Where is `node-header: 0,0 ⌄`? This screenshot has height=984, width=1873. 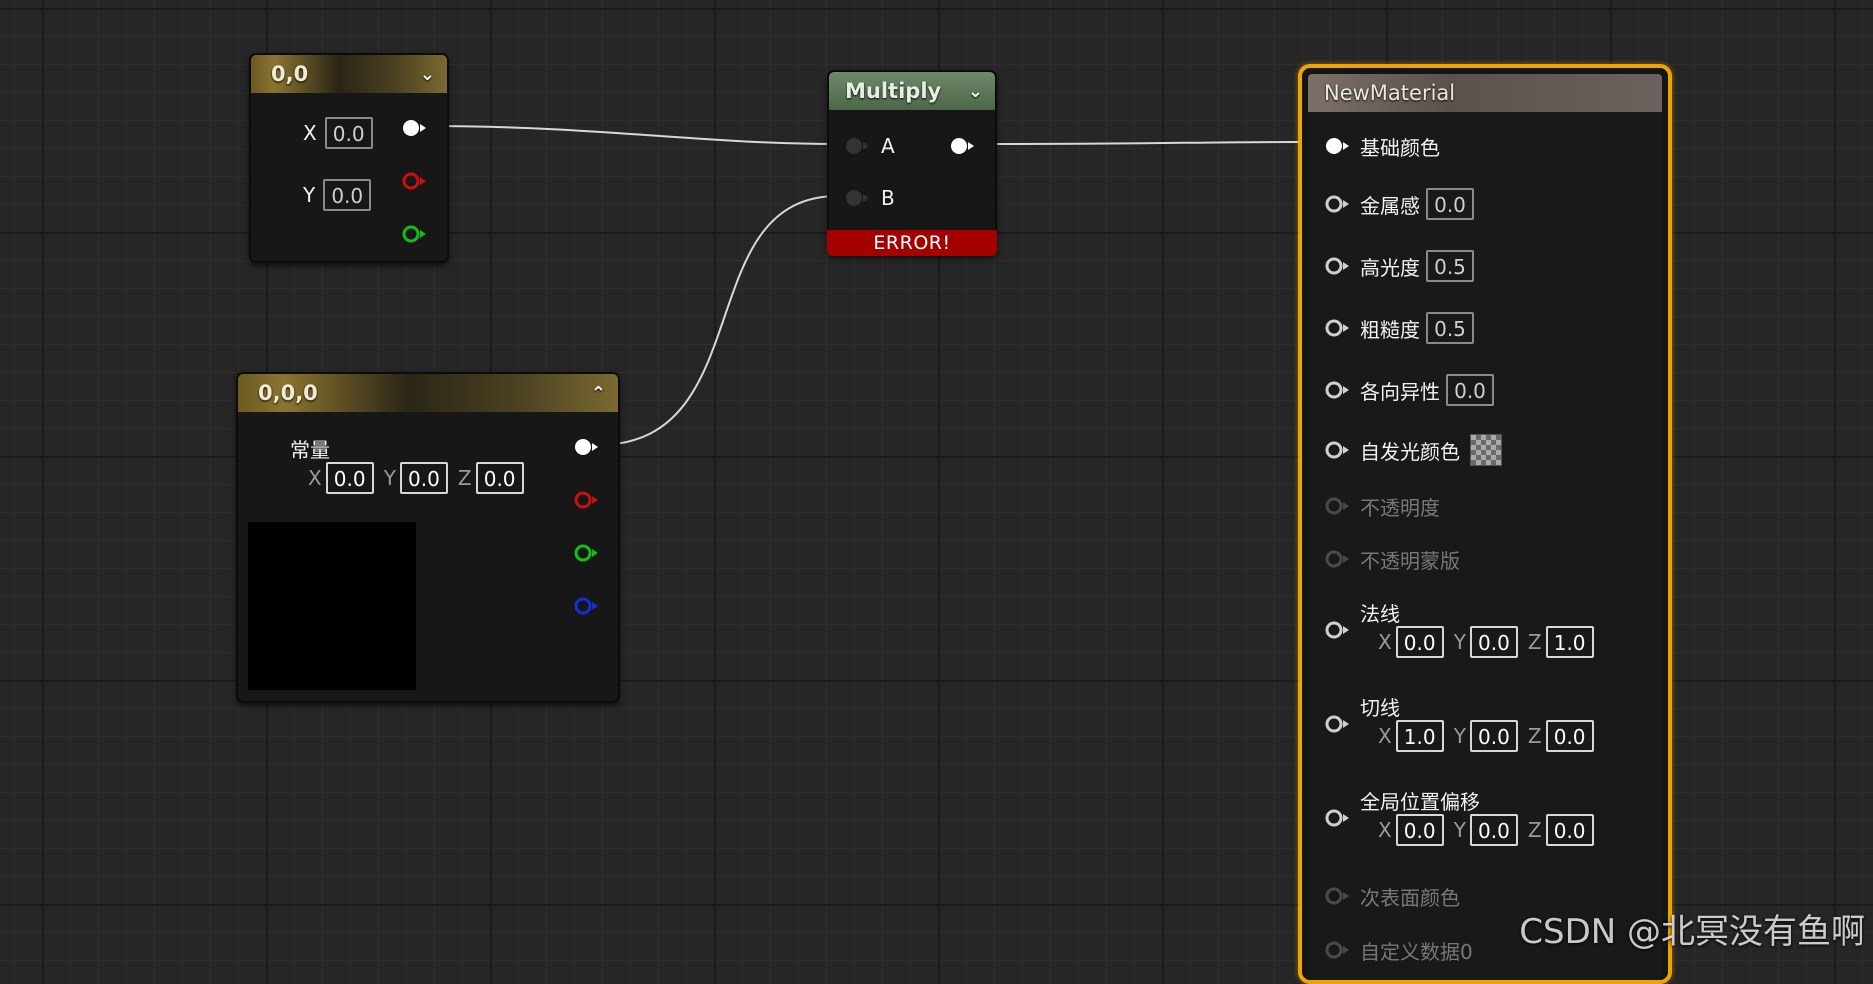
node-header: 0,0 ⌄ is located at coordinates (349, 74).